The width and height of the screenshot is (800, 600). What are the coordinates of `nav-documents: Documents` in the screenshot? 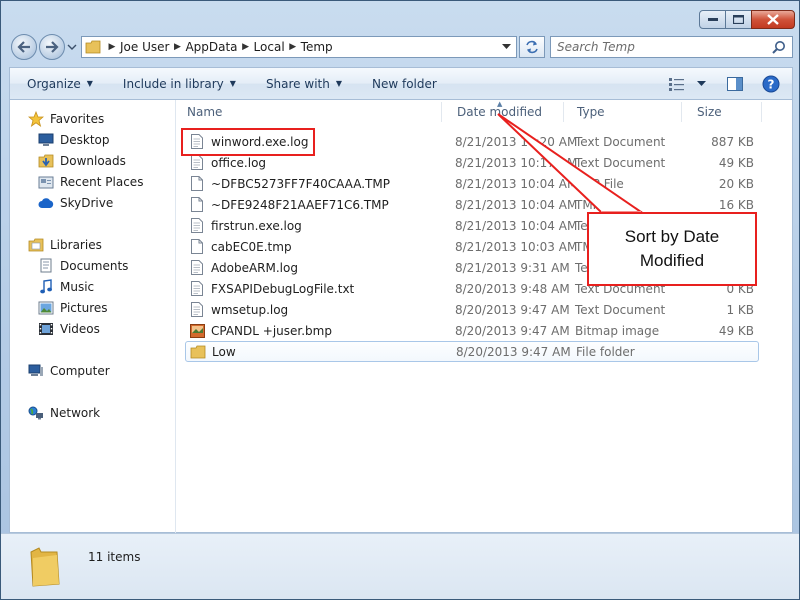 It's located at (83, 266).